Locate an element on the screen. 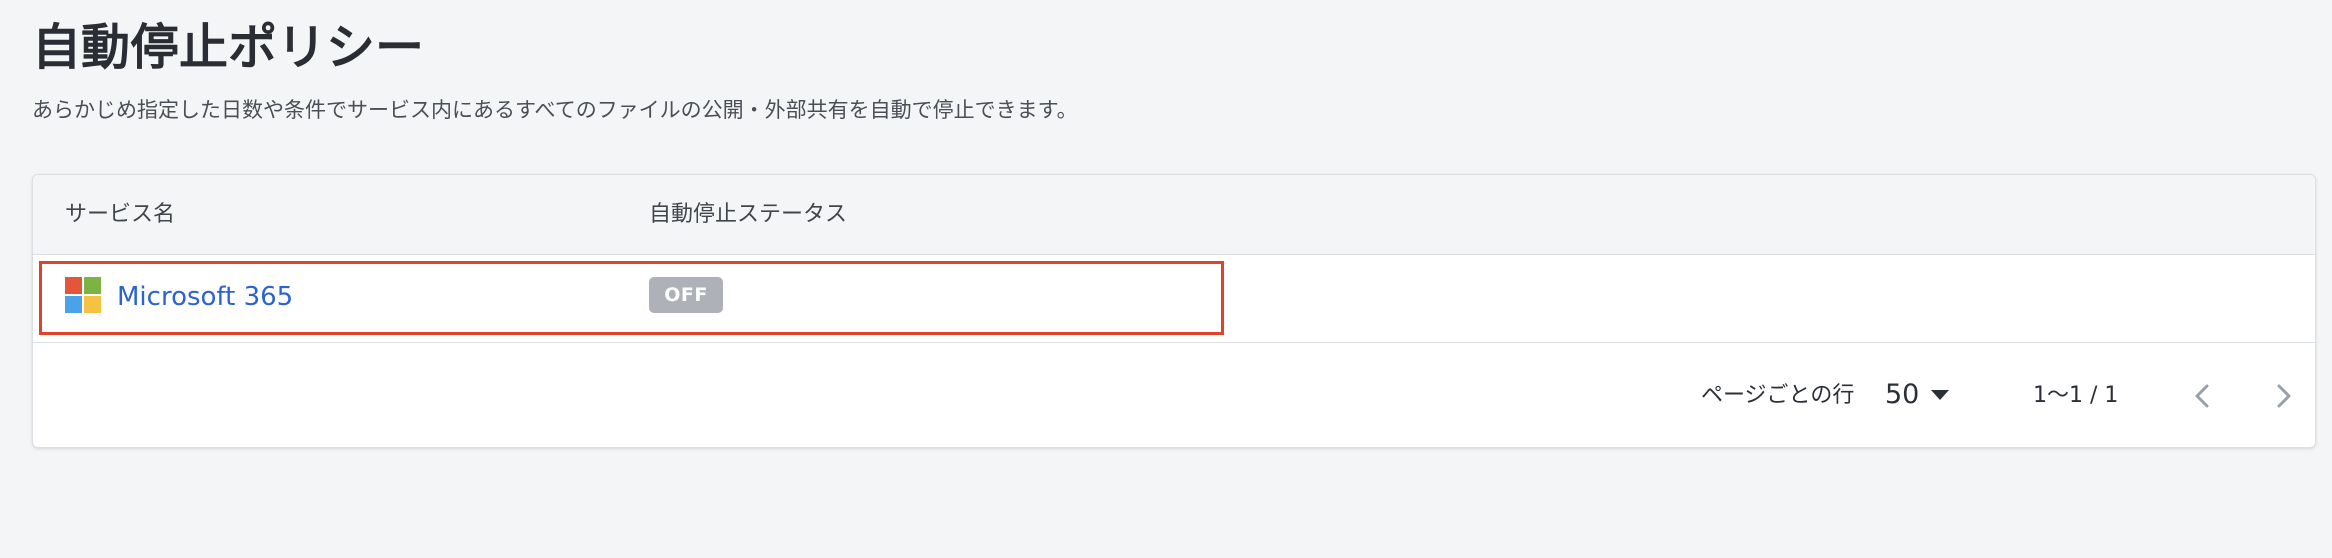  previous-page-button is located at coordinates (2203, 396).